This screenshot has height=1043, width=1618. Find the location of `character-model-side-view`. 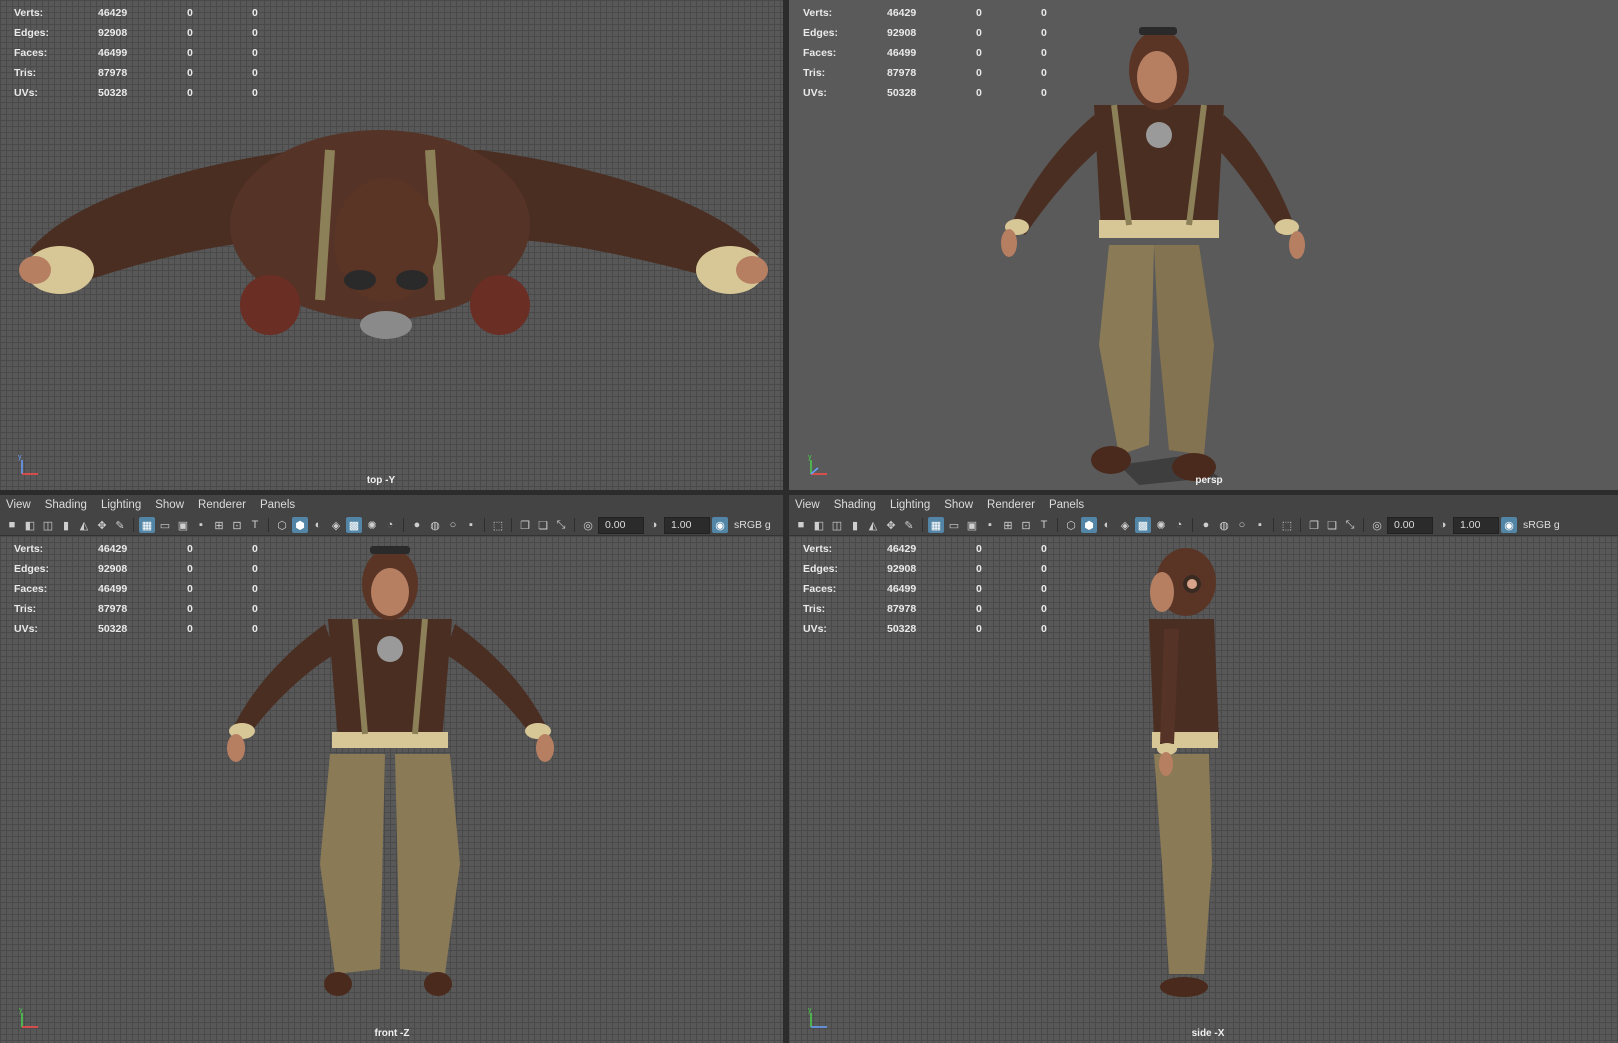

character-model-side-view is located at coordinates (1179, 776).